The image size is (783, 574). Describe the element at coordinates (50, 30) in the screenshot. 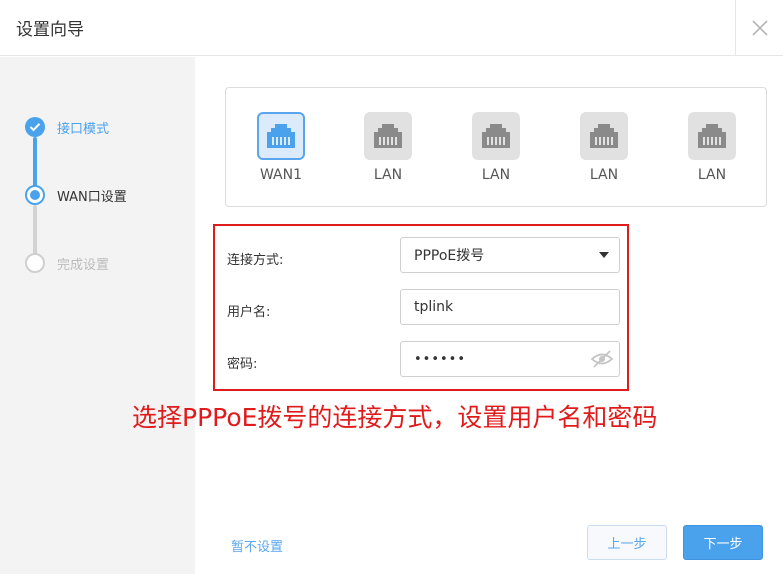

I see `dialog-title: 设置向导` at that location.